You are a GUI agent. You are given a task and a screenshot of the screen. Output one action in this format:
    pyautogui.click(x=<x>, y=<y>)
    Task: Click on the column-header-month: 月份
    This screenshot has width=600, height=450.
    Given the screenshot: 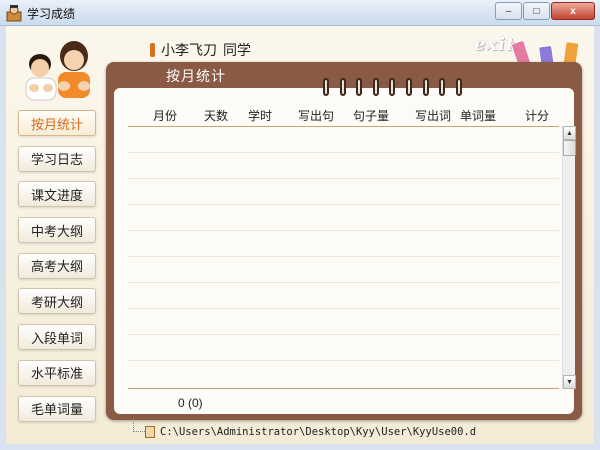 What is the action you would take?
    pyautogui.click(x=165, y=115)
    